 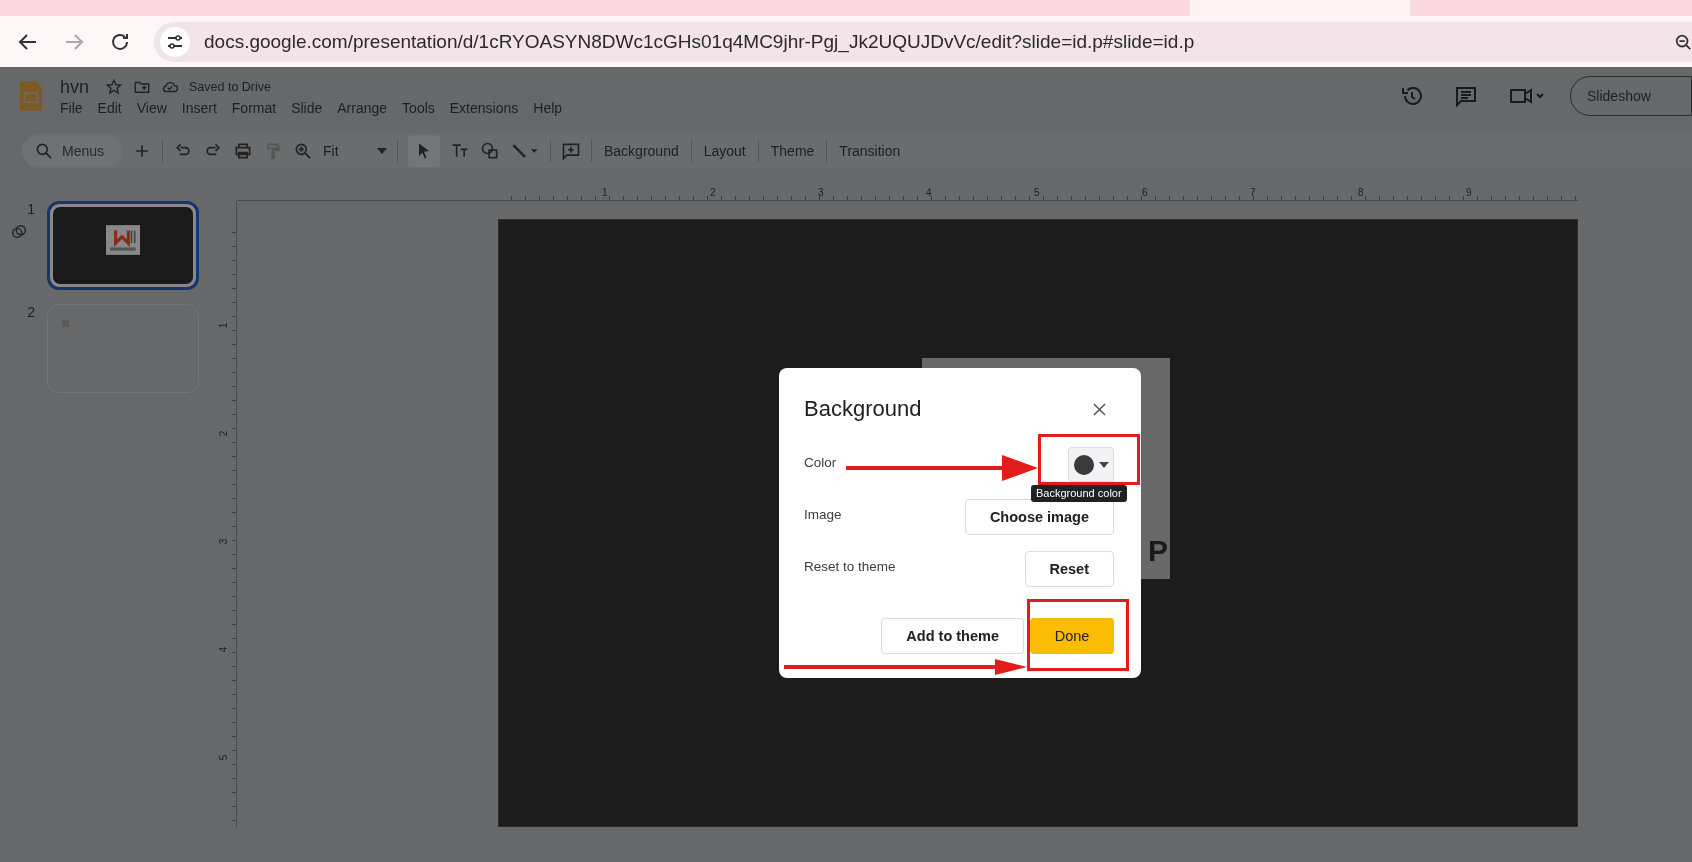 What do you see at coordinates (1361, 192) in the screenshot?
I see `ruler-label: 8` at bounding box center [1361, 192].